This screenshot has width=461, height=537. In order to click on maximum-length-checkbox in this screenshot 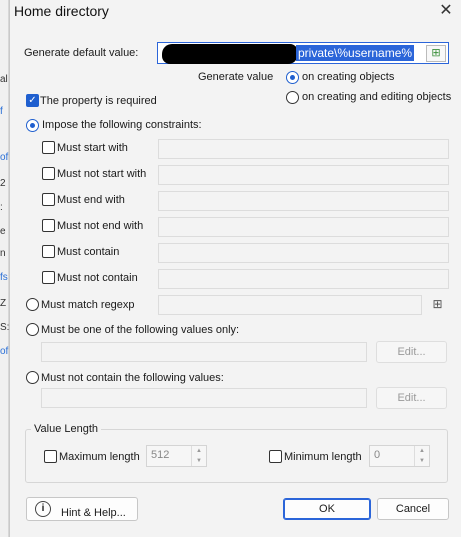, I will do `click(50, 456)`.